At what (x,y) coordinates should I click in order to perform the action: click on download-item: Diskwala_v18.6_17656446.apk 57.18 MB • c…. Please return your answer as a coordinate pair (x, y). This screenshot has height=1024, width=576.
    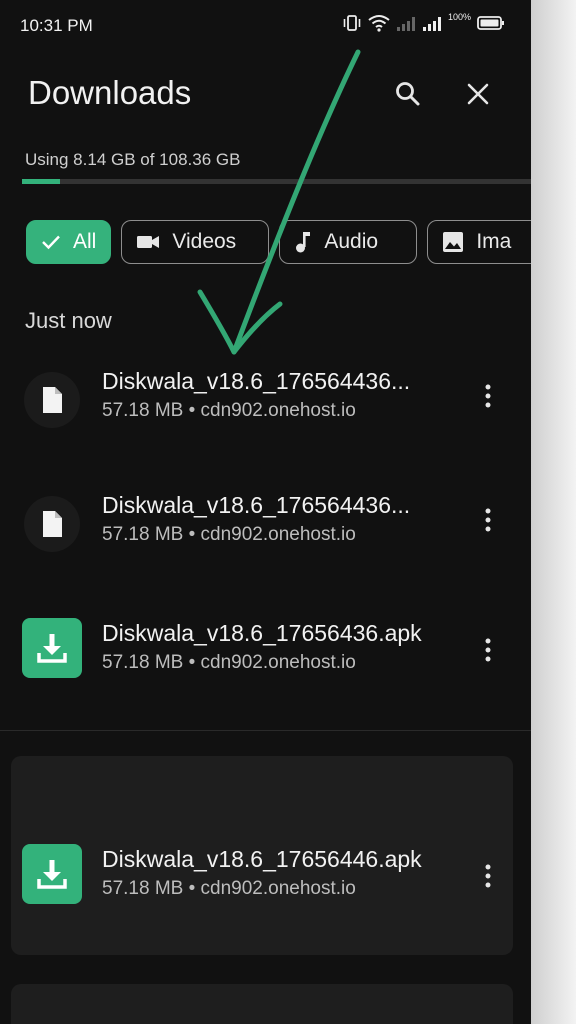
    Looking at the image, I should click on (265, 877).